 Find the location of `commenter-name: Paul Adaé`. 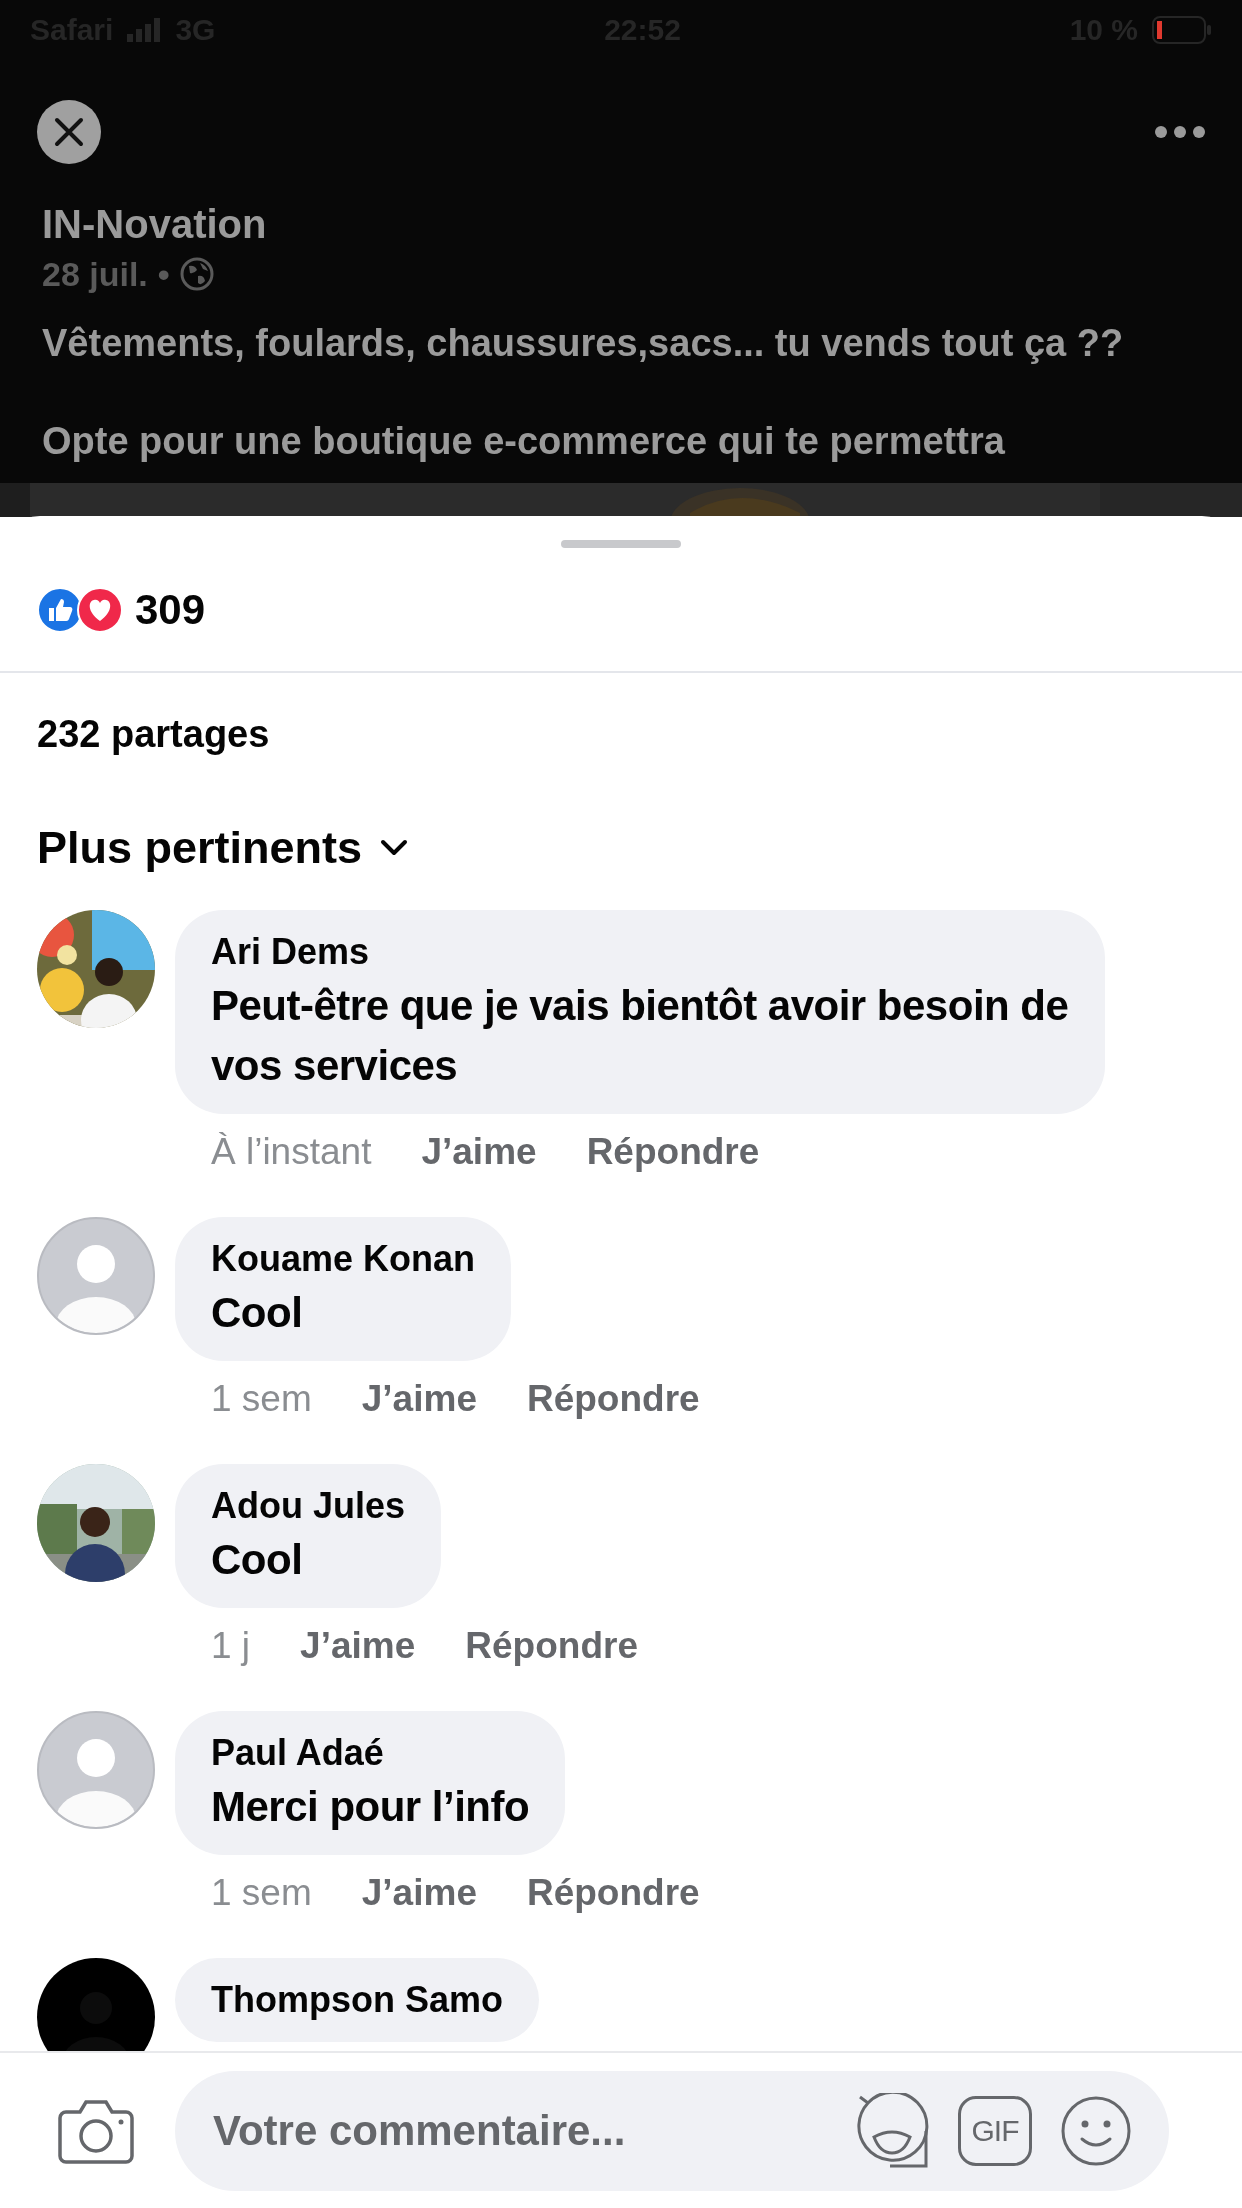

commenter-name: Paul Adaé is located at coordinates (297, 1753).